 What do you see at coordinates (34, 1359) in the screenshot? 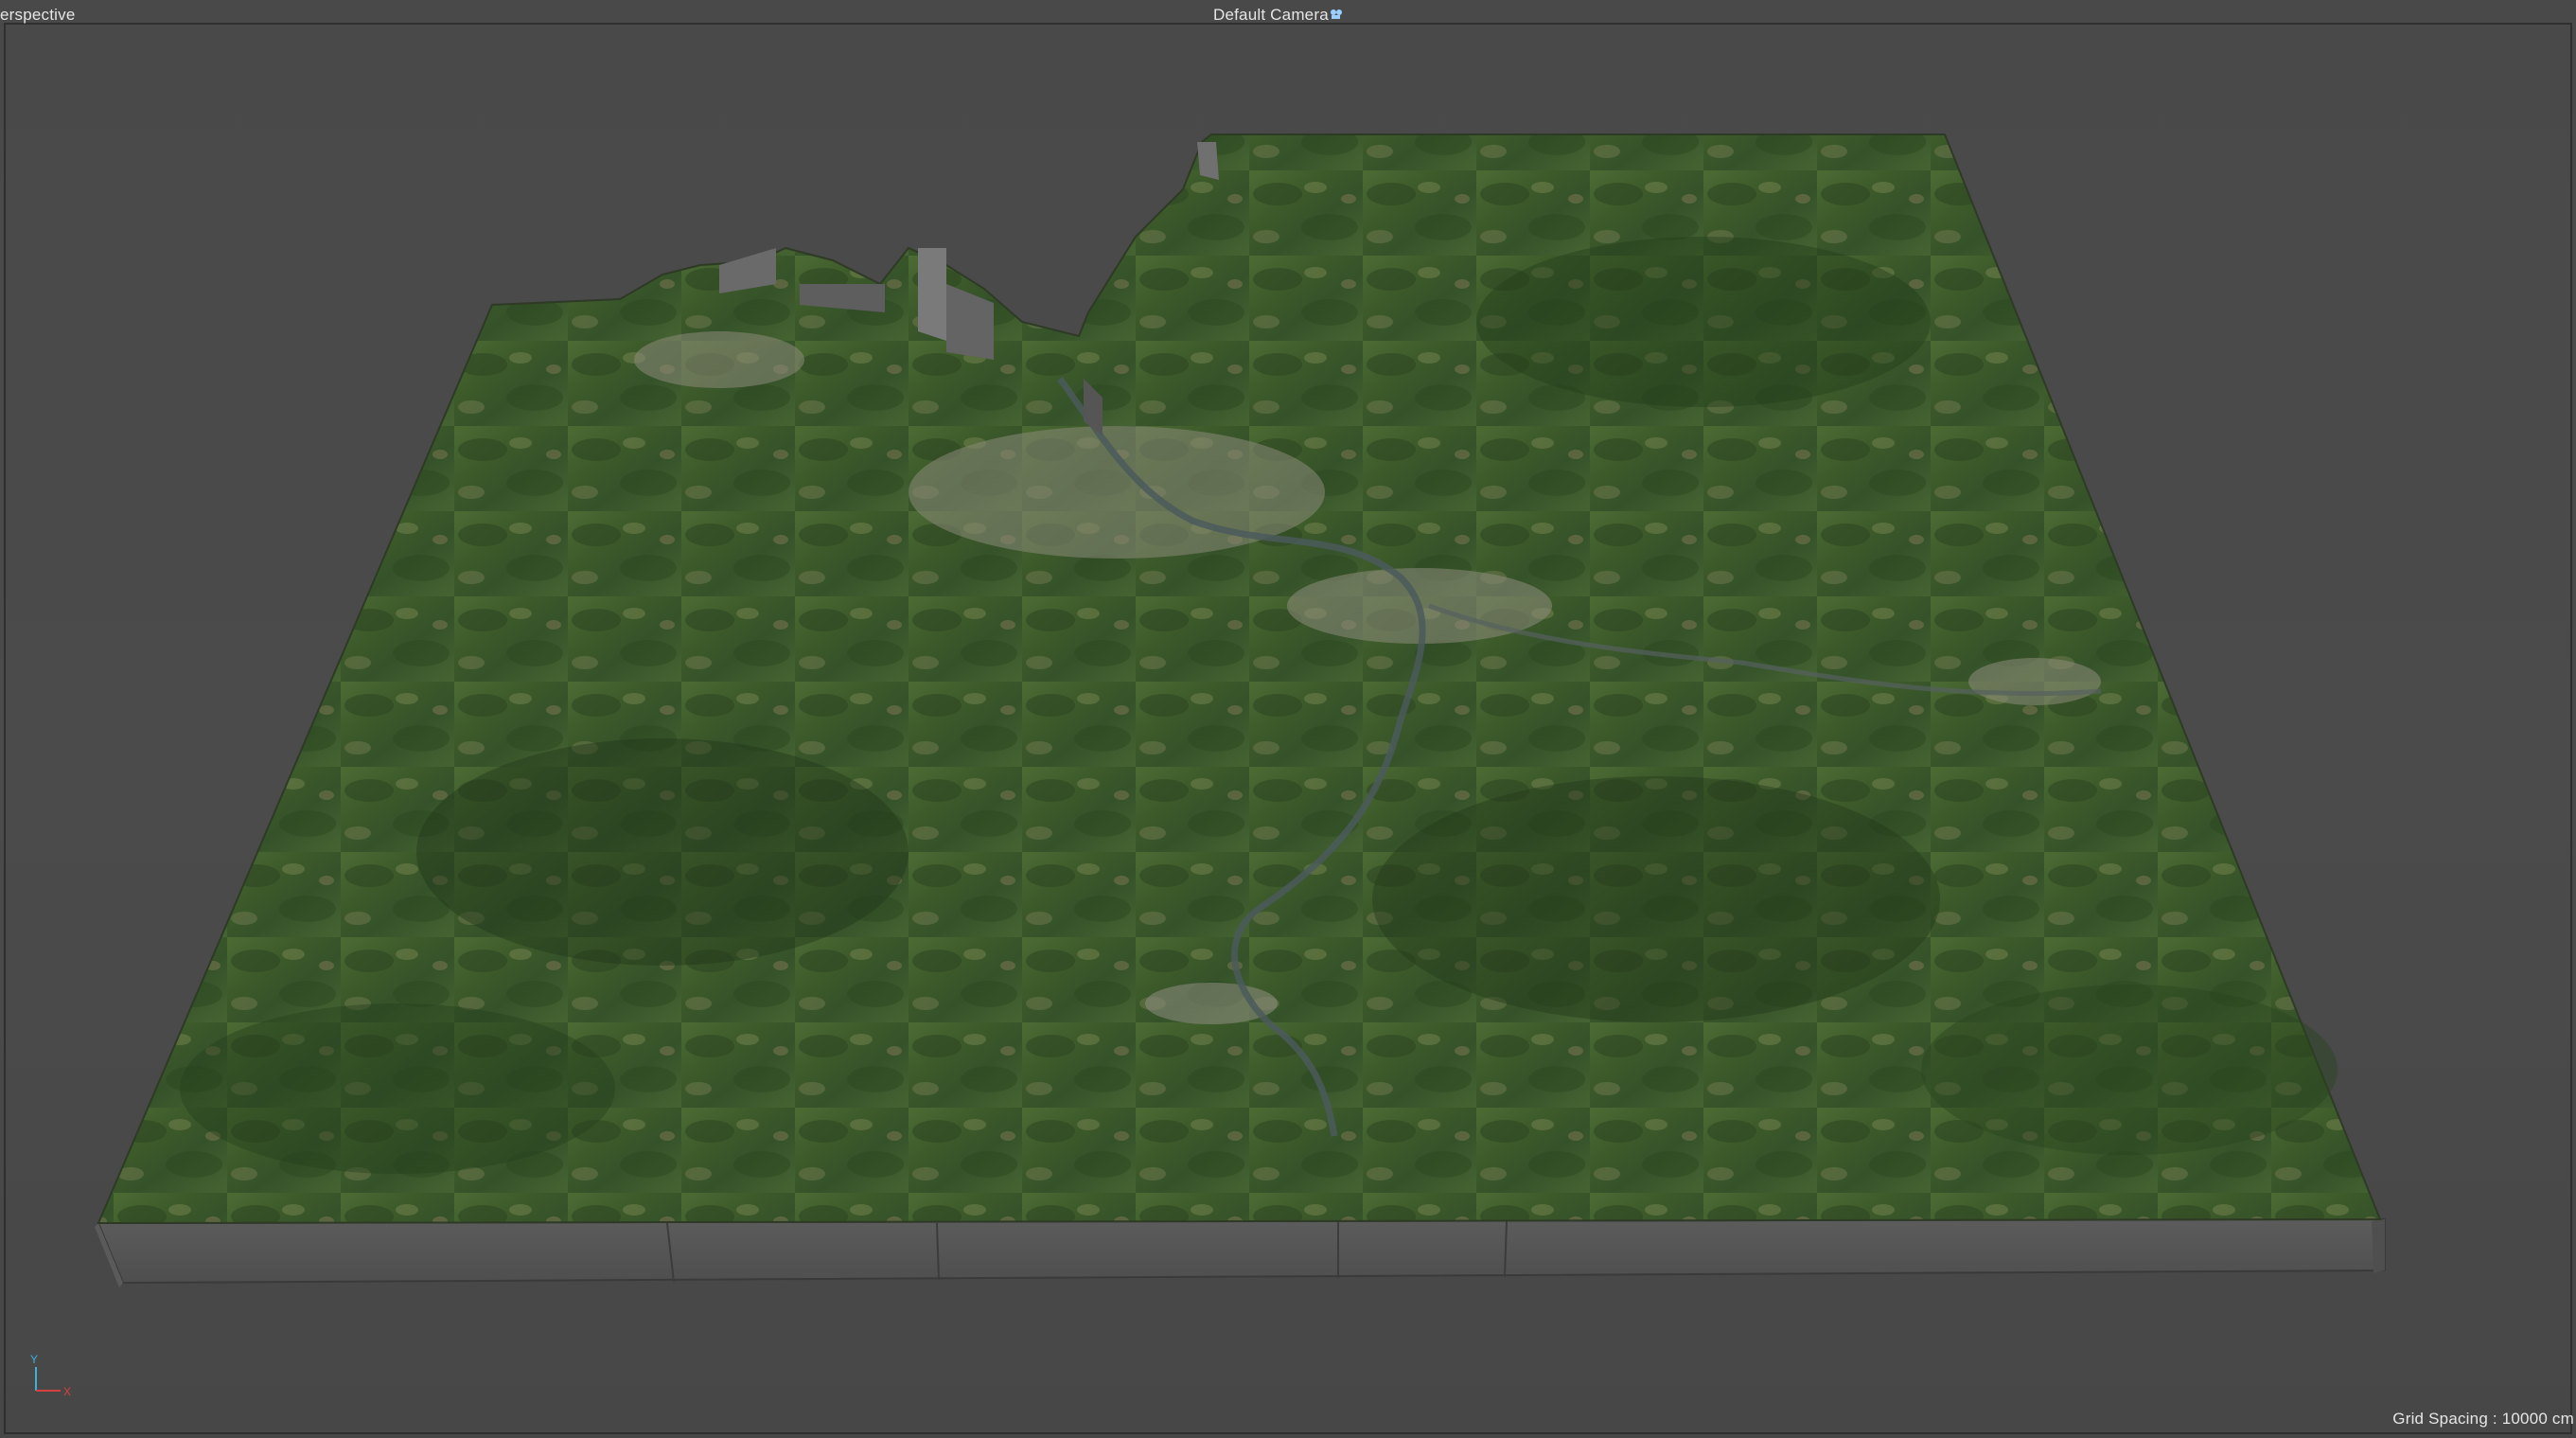
I see `y-axis-label: Y` at bounding box center [34, 1359].